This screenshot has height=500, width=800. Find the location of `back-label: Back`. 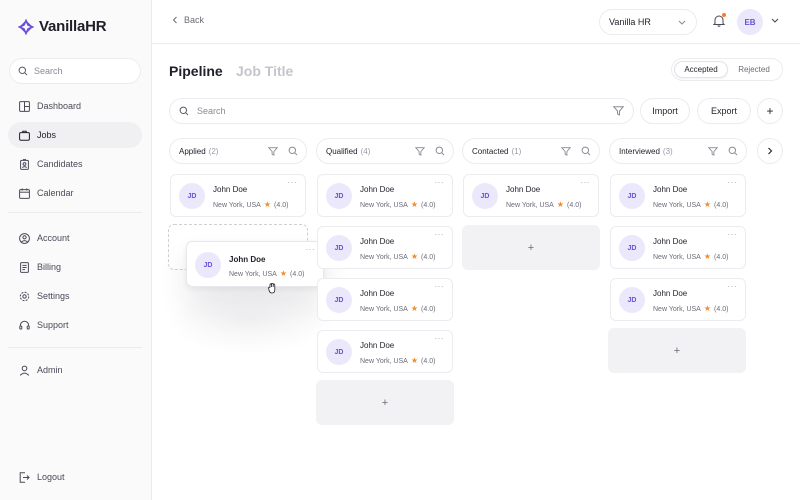

back-label: Back is located at coordinates (194, 20).